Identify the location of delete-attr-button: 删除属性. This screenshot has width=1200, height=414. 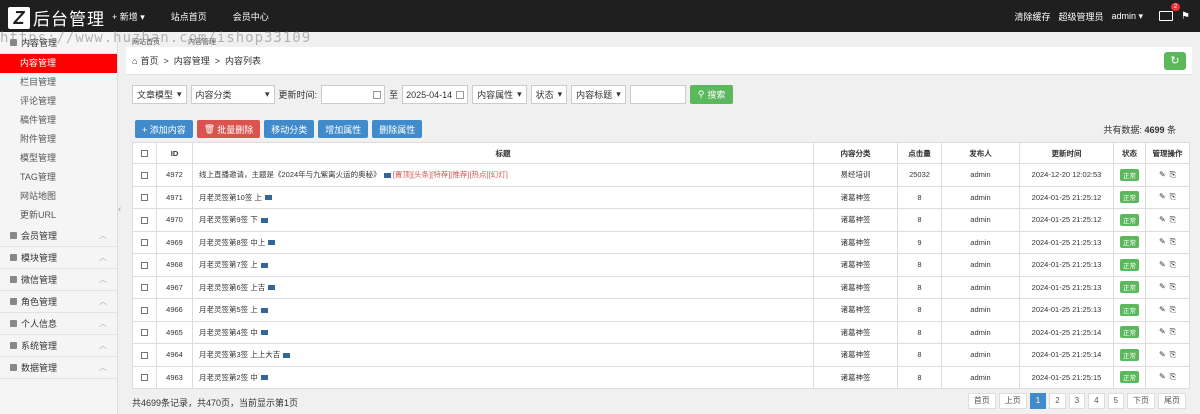
(397, 129).